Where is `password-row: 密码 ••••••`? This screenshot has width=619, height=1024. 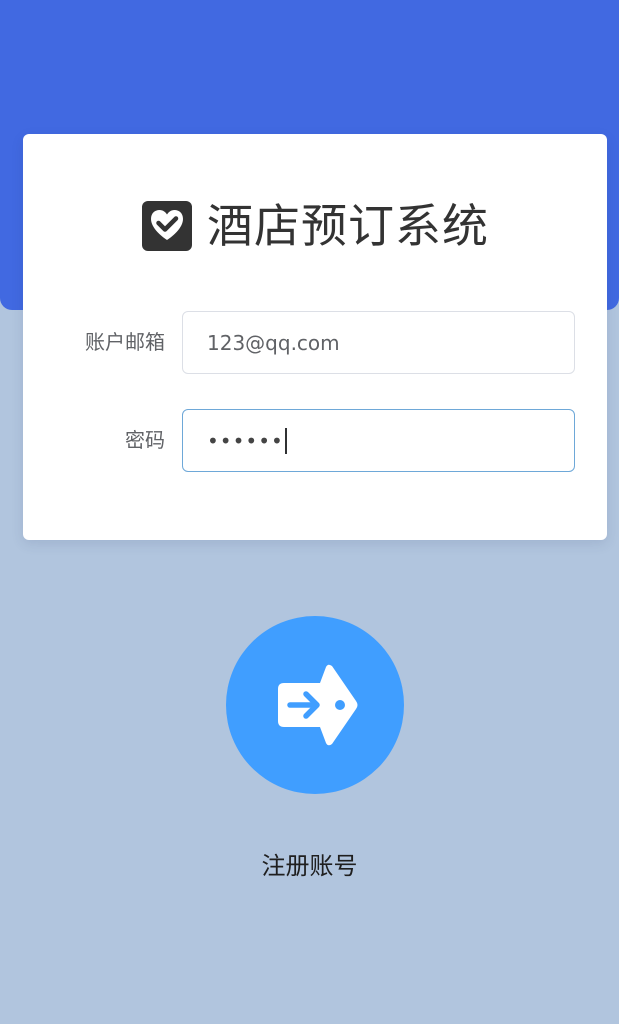
password-row: 密码 •••••• is located at coordinates (315, 440).